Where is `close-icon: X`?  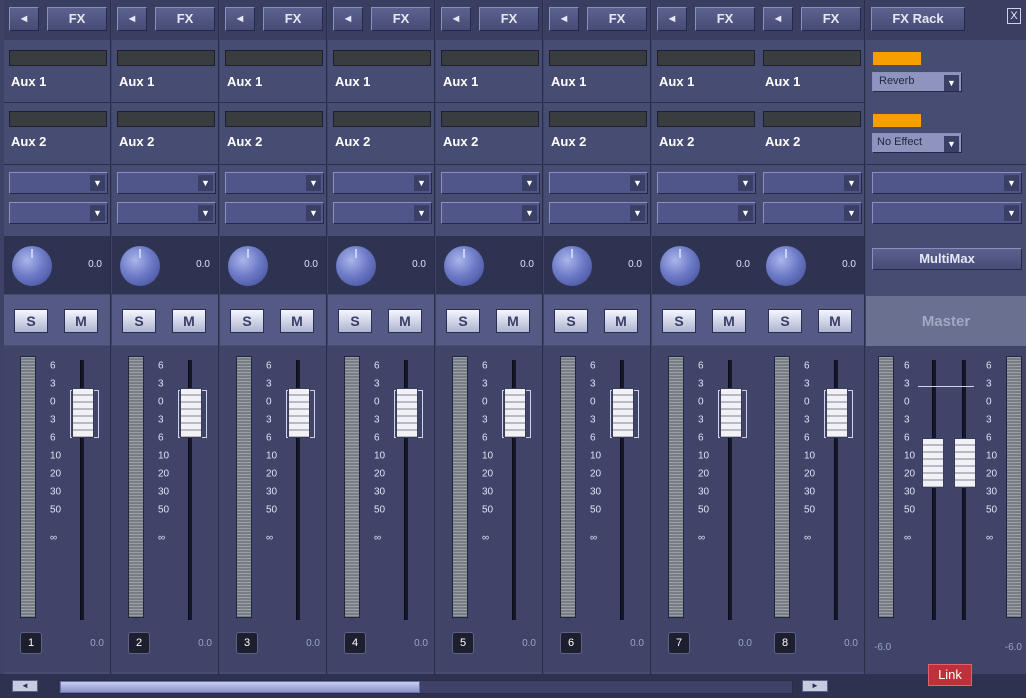 close-icon: X is located at coordinates (1014, 16).